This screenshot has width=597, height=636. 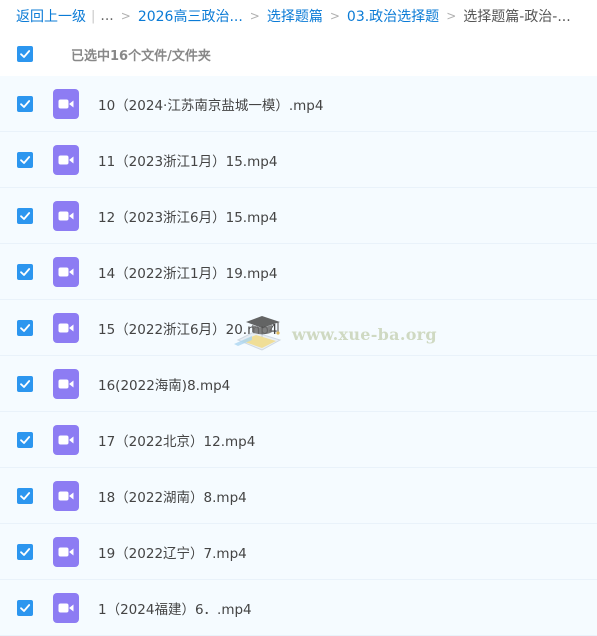 I want to click on select-all-checkbox, so click(x=25, y=54).